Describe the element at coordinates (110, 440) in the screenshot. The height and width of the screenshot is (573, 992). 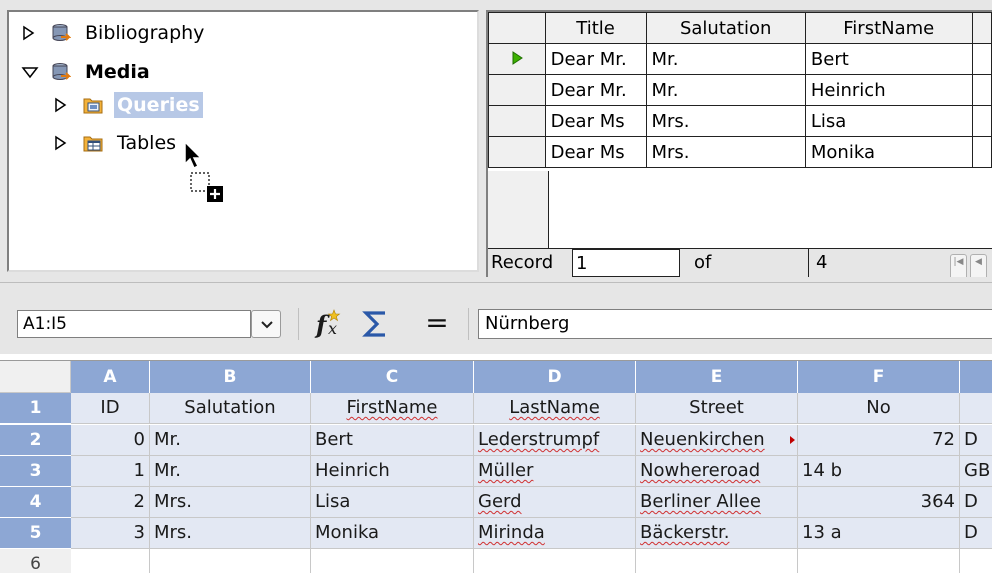
I see `cell: 0` at that location.